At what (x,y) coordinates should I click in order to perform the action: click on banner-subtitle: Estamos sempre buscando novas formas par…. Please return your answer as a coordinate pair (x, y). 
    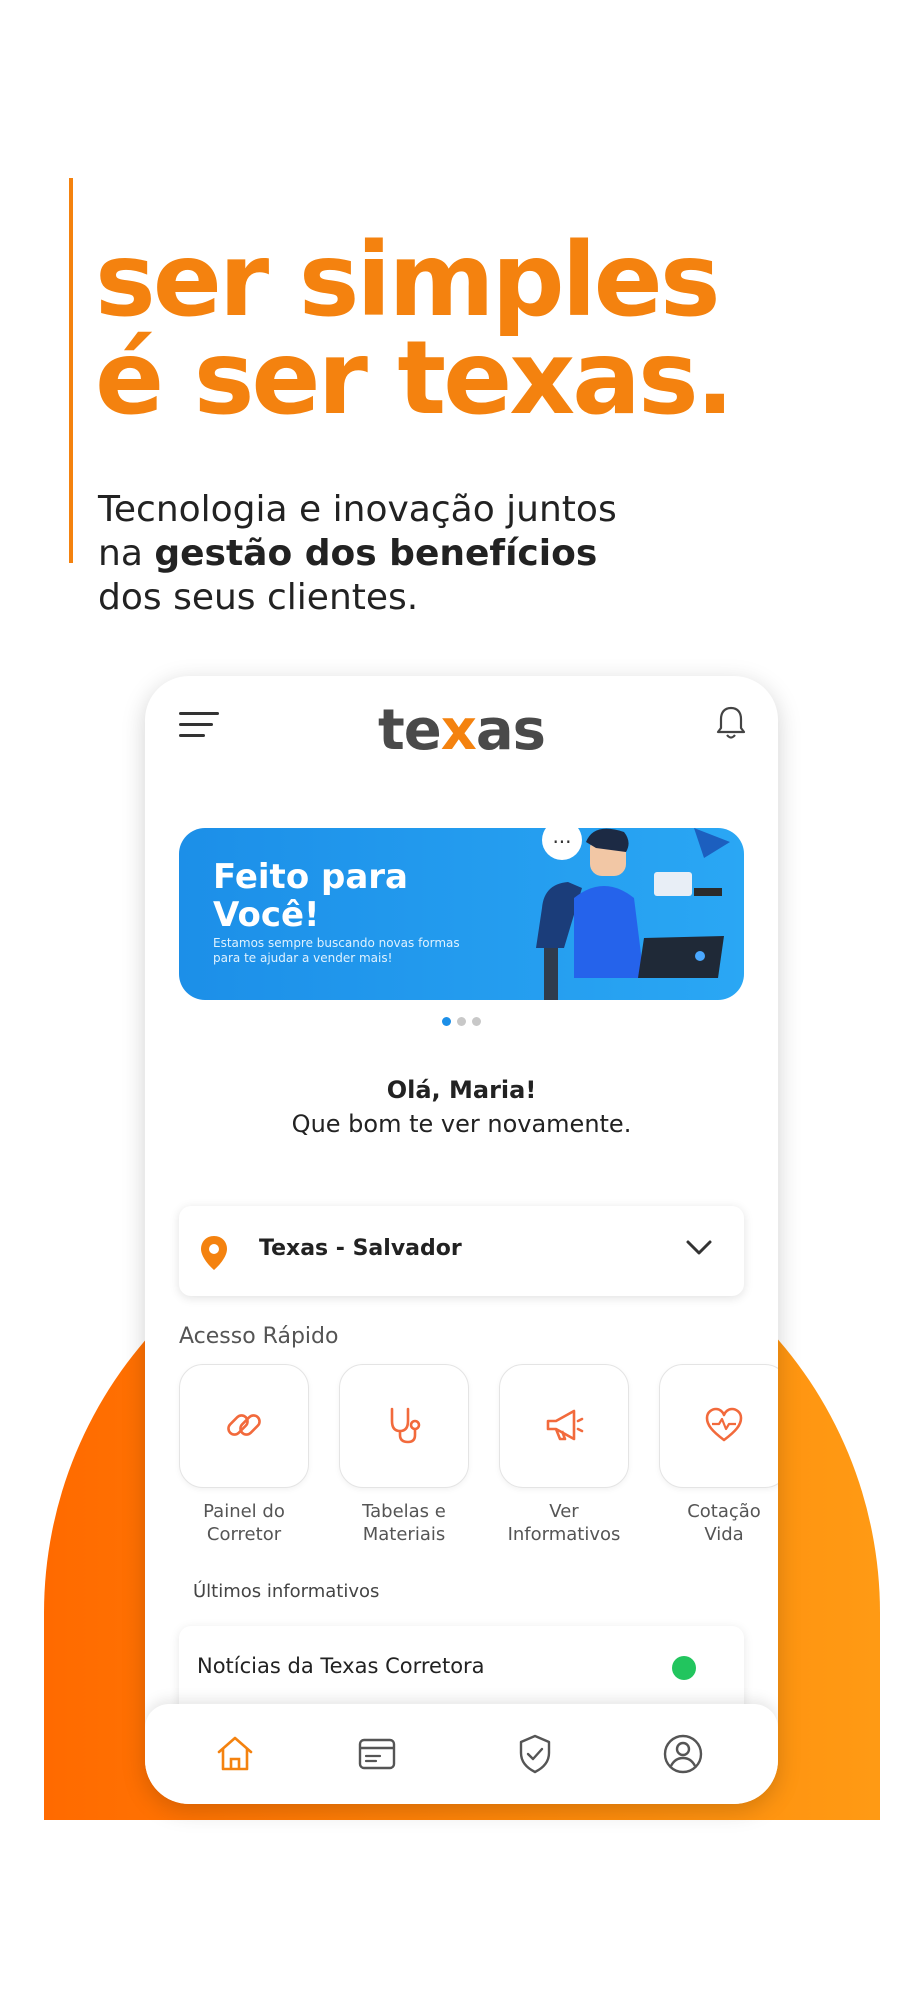
    Looking at the image, I should click on (336, 950).